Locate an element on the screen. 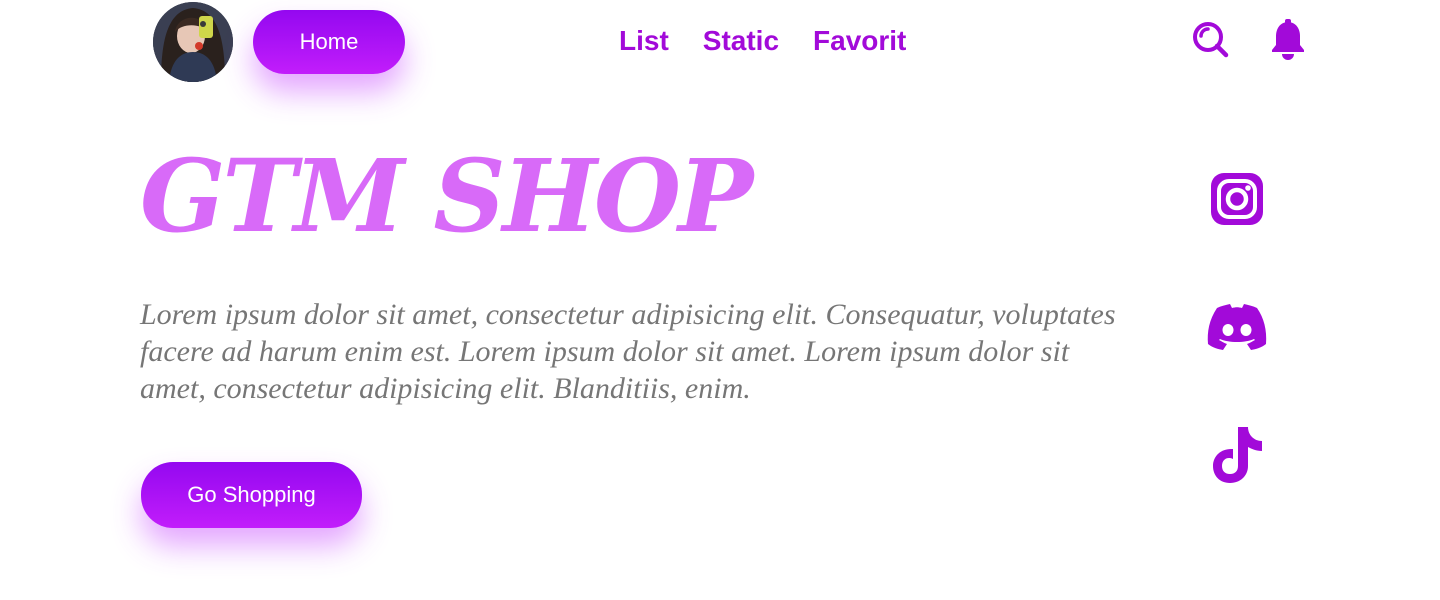  tiktok-link is located at coordinates (1237, 455).